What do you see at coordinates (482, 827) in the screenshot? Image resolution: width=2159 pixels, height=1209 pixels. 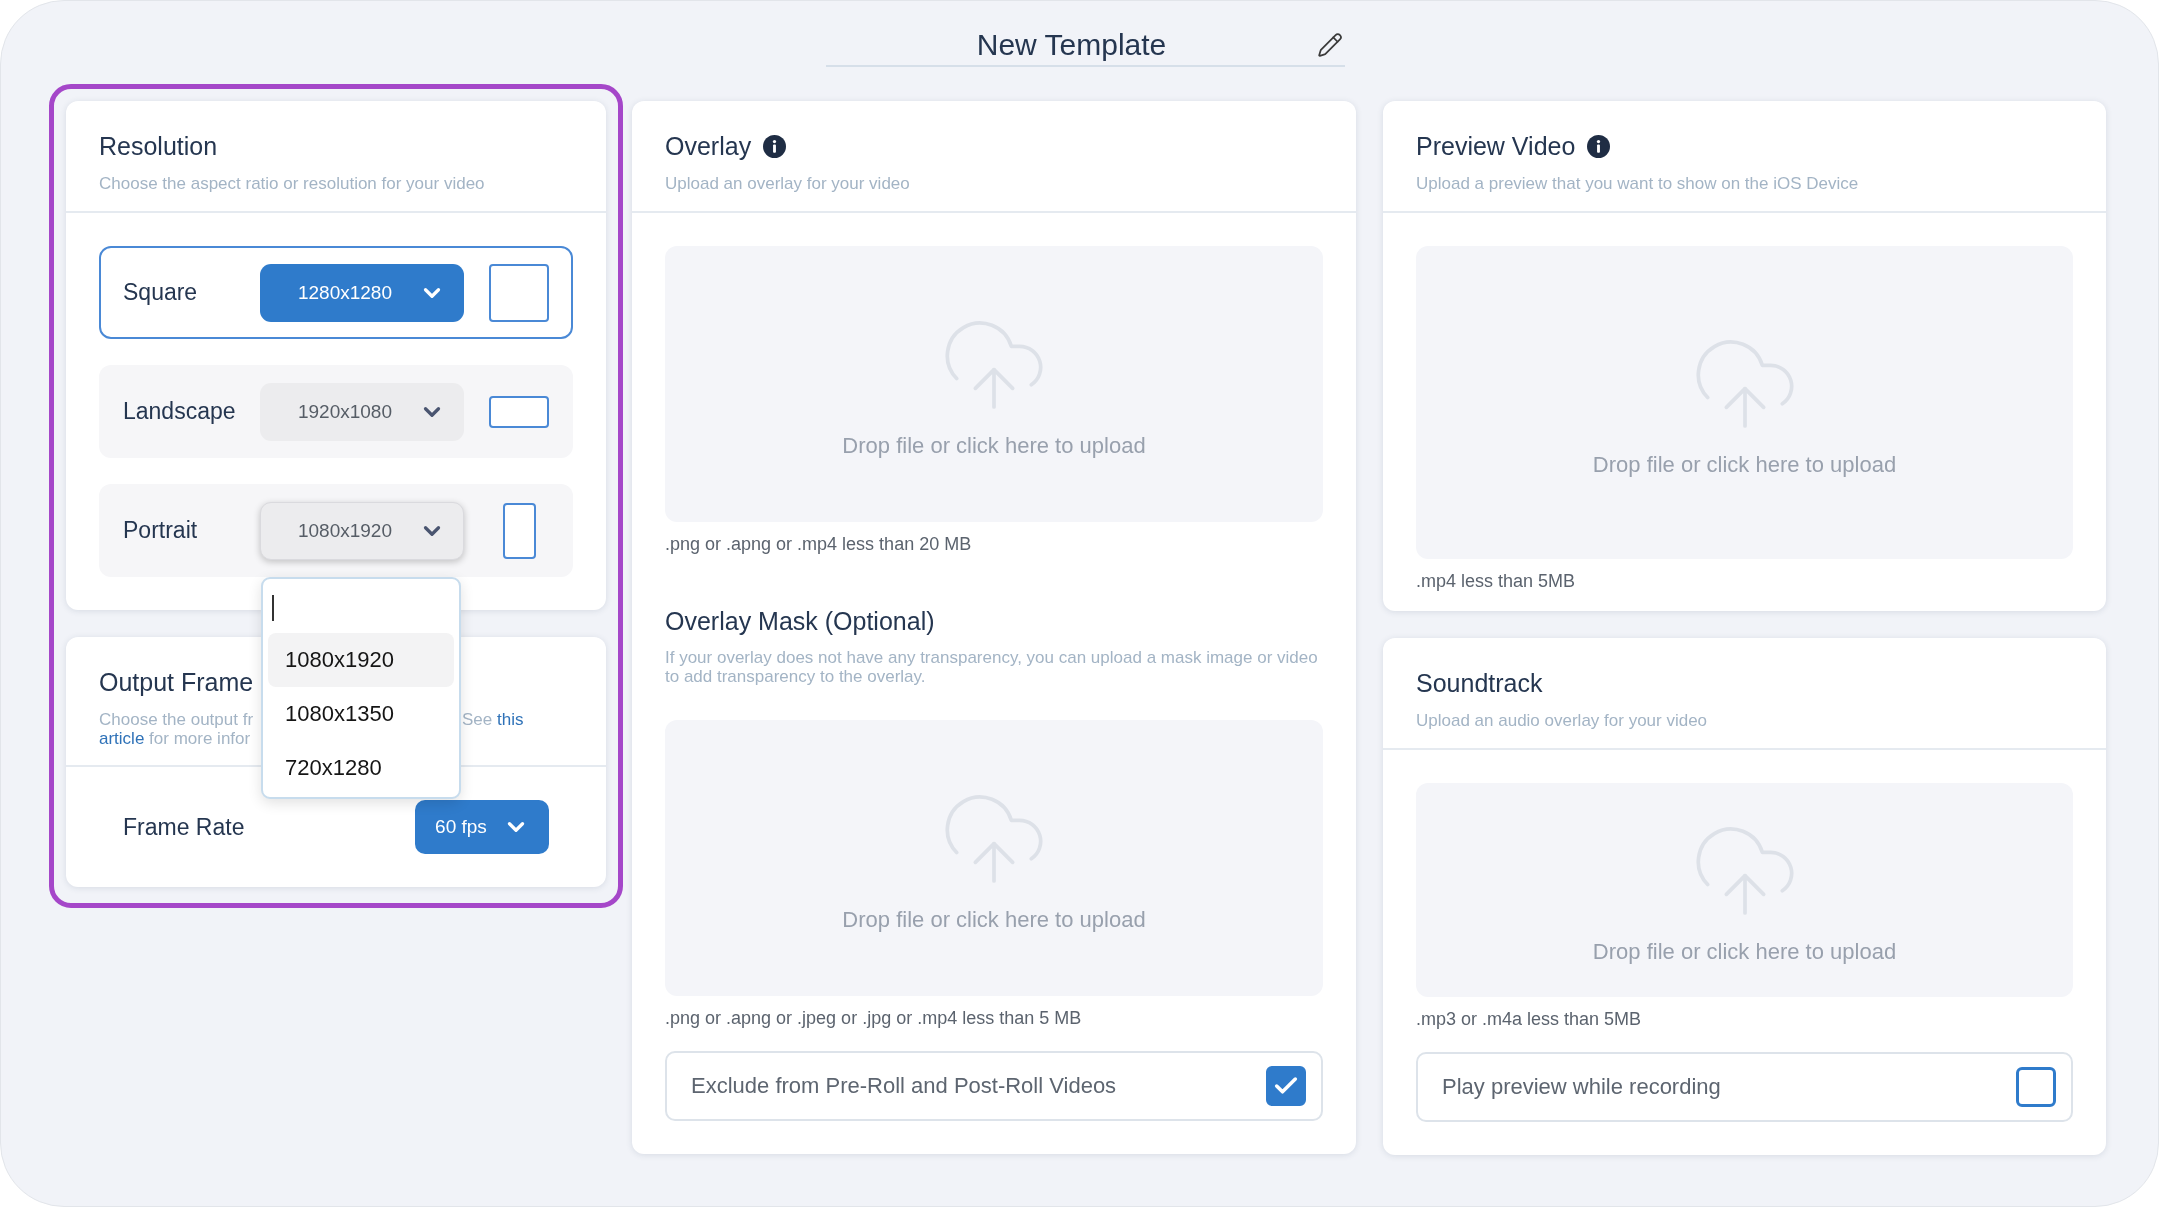 I see `frame-rate-select: 60 fps` at bounding box center [482, 827].